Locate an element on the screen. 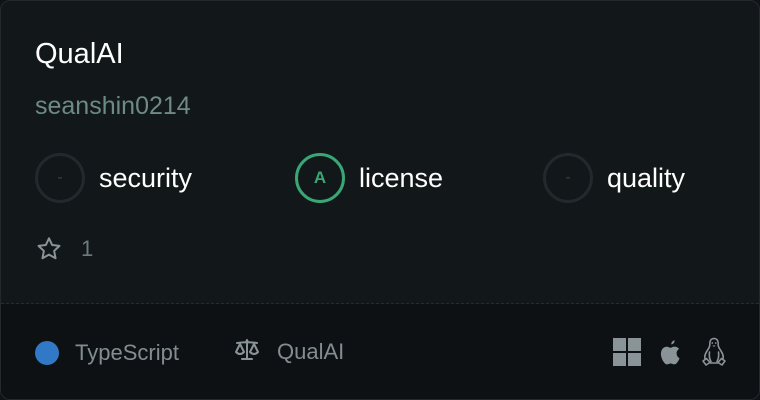 The image size is (760, 400). license-label: license is located at coordinates (401, 177).